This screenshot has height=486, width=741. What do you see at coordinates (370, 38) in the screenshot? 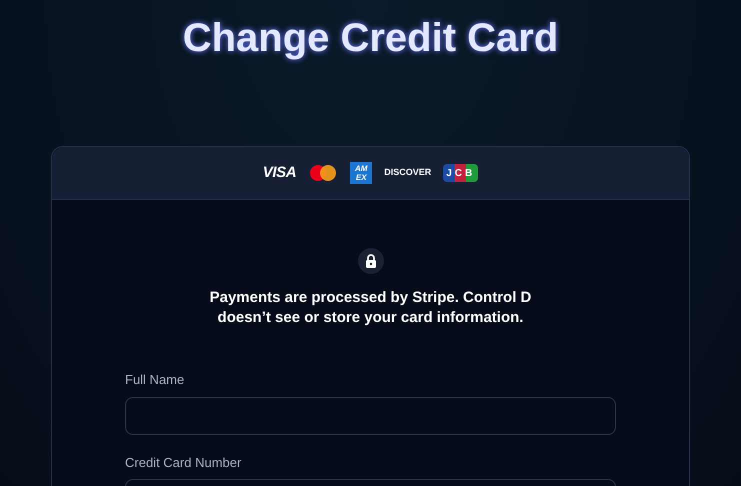
I see `page-title: Change Credit Card` at bounding box center [370, 38].